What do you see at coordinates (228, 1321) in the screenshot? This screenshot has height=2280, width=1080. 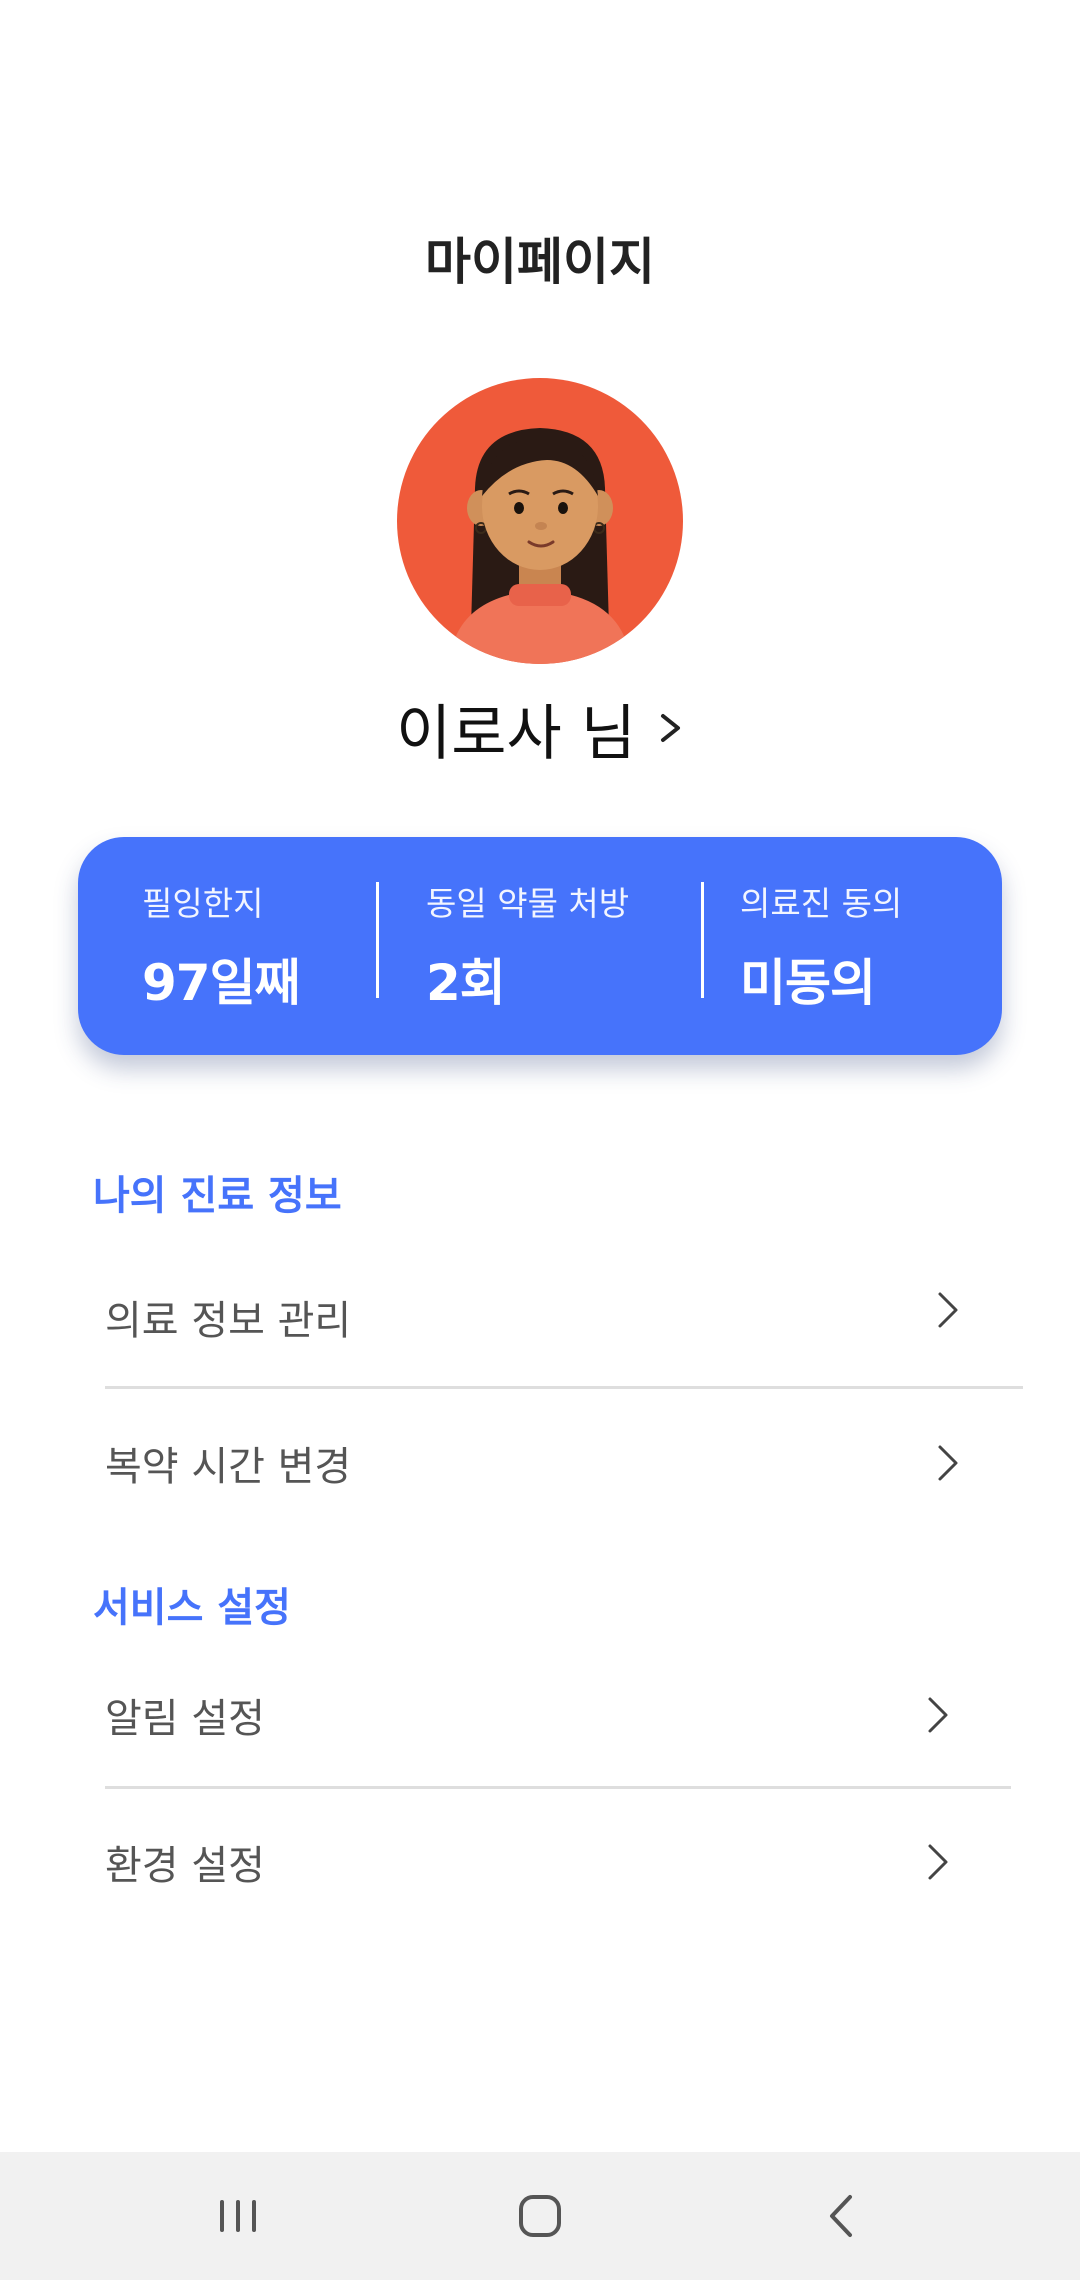 I see `menu-item-label: 의료 정보 관리` at bounding box center [228, 1321].